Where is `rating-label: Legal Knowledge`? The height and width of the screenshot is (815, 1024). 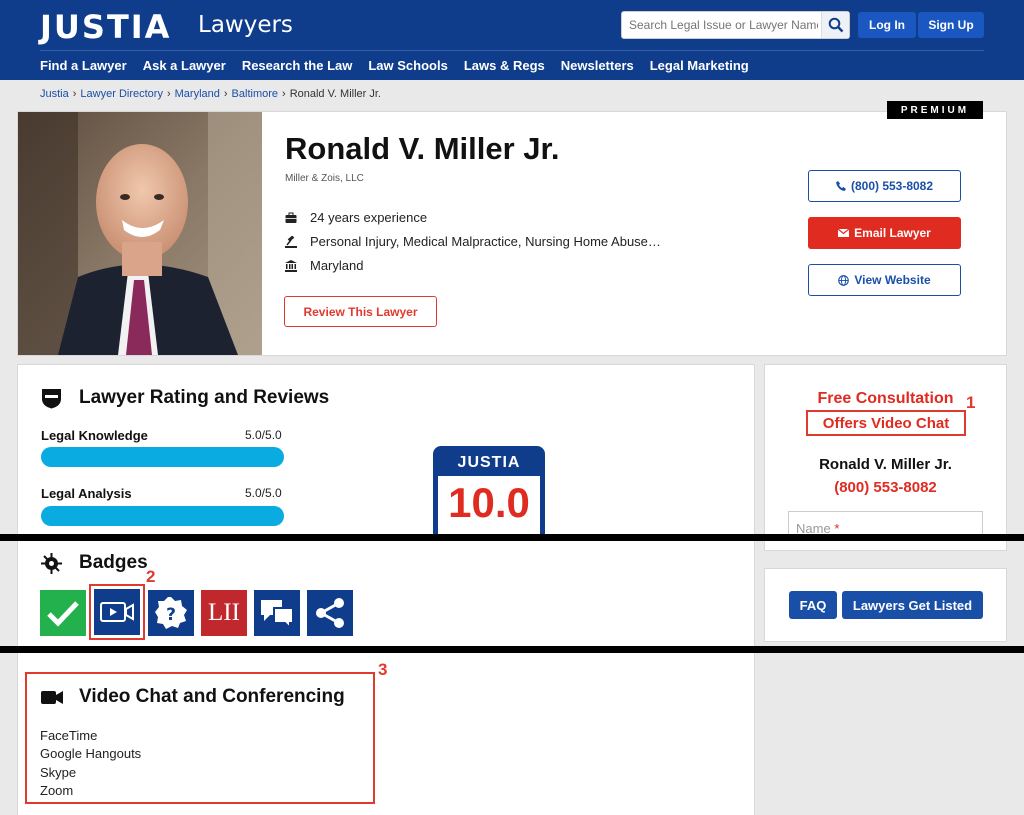 rating-label: Legal Knowledge is located at coordinates (94, 435).